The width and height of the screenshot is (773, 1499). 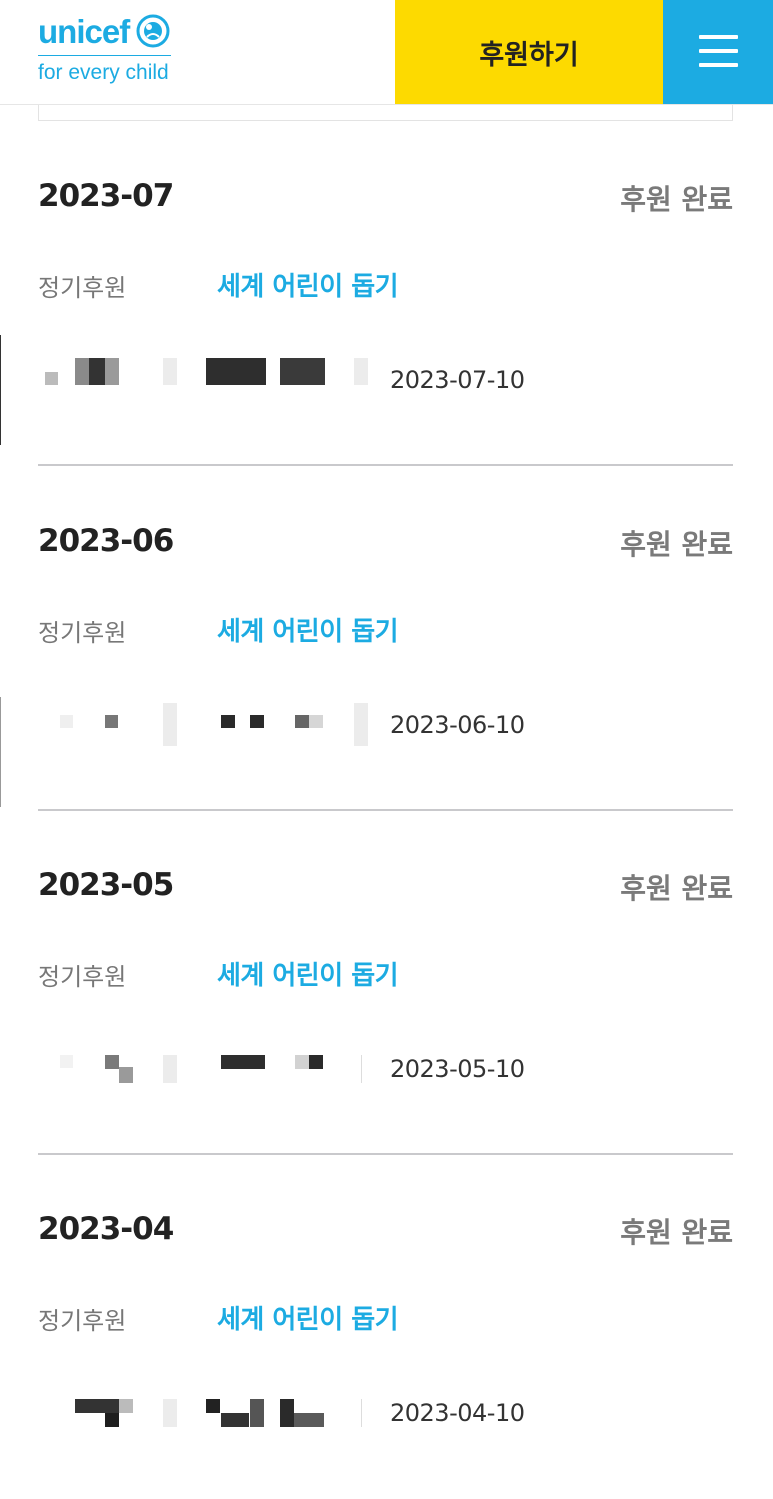 What do you see at coordinates (106, 1229) in the screenshot?
I see `record-month: 2023-04` at bounding box center [106, 1229].